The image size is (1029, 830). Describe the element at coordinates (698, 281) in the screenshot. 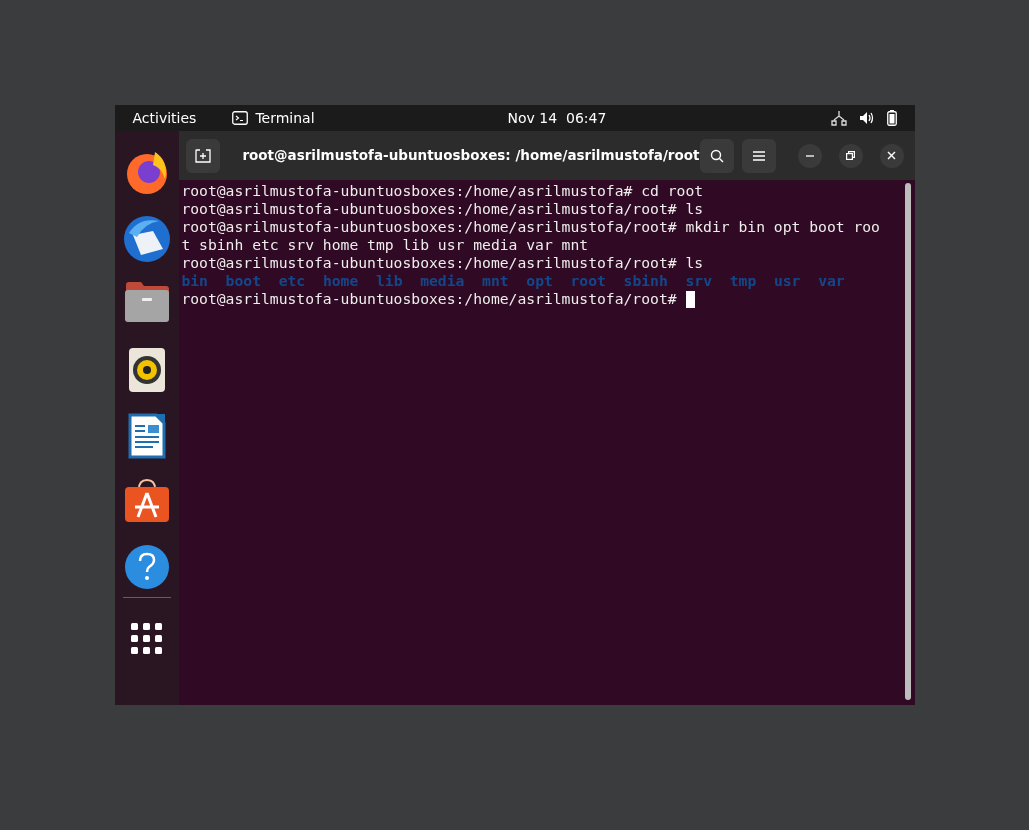

I see `directory-name: srv` at that location.